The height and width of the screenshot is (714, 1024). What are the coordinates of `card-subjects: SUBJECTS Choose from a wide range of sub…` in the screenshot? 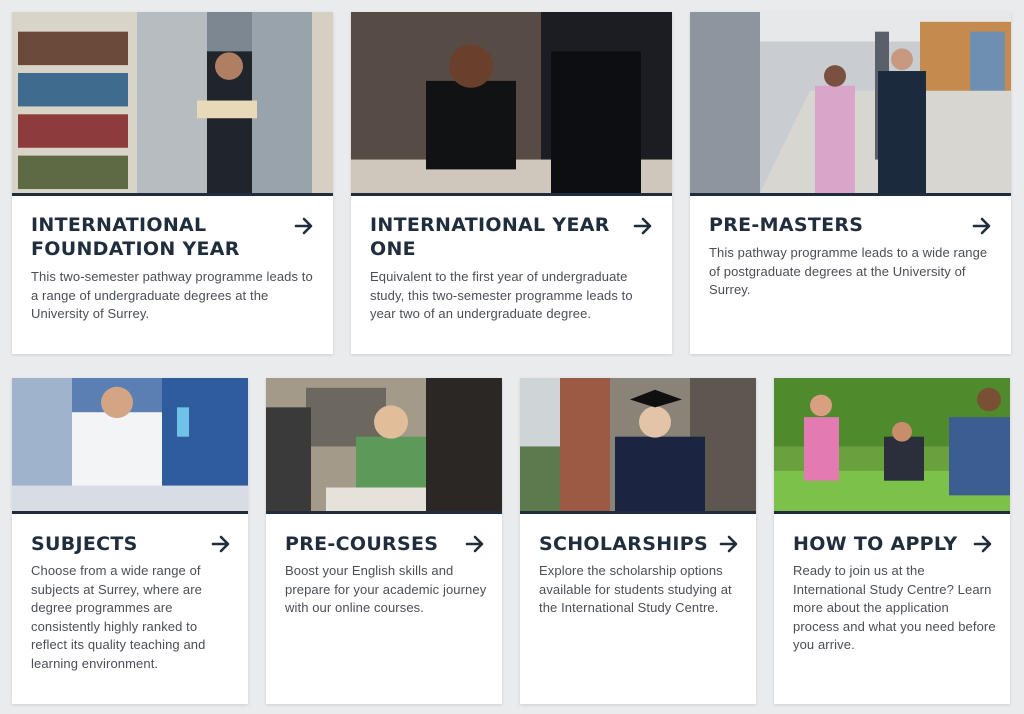 It's located at (130, 541).